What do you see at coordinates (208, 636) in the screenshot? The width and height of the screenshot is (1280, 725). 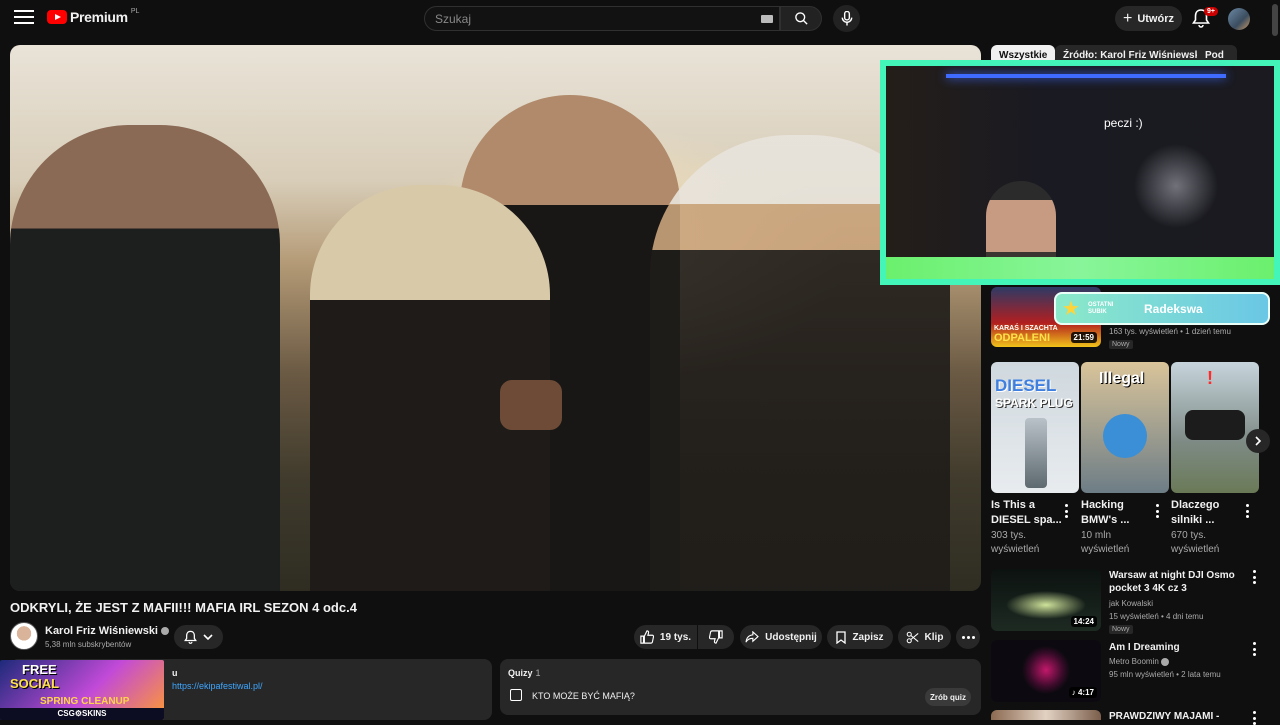 I see `chevron-down-icon` at bounding box center [208, 636].